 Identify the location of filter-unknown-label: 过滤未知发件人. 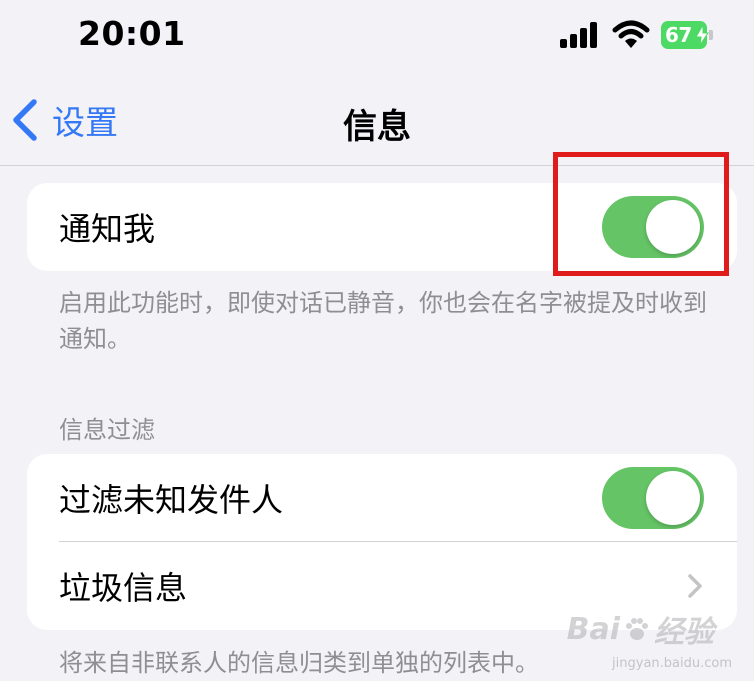
(171, 500).